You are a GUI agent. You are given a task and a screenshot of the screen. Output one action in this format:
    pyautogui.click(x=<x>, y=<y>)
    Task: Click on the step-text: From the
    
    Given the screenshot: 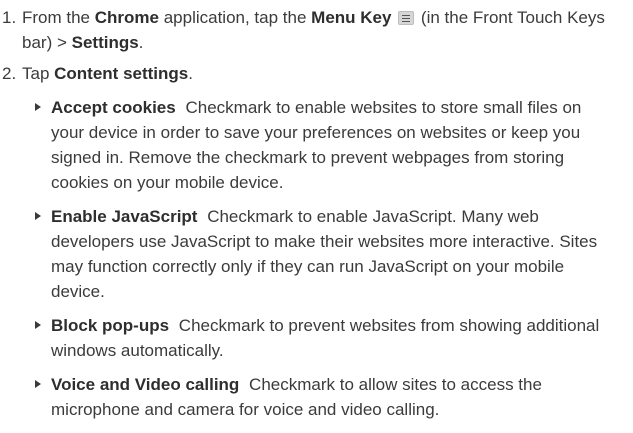 What is the action you would take?
    pyautogui.click(x=58, y=17)
    